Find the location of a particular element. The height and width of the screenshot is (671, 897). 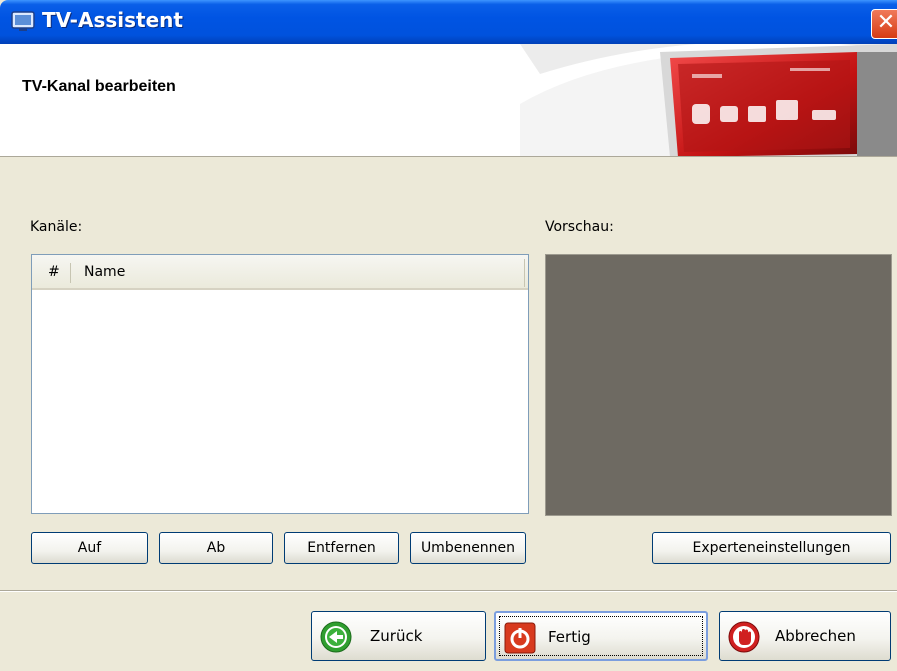

title-bar: TV-Assistent ✕ is located at coordinates (448, 22).